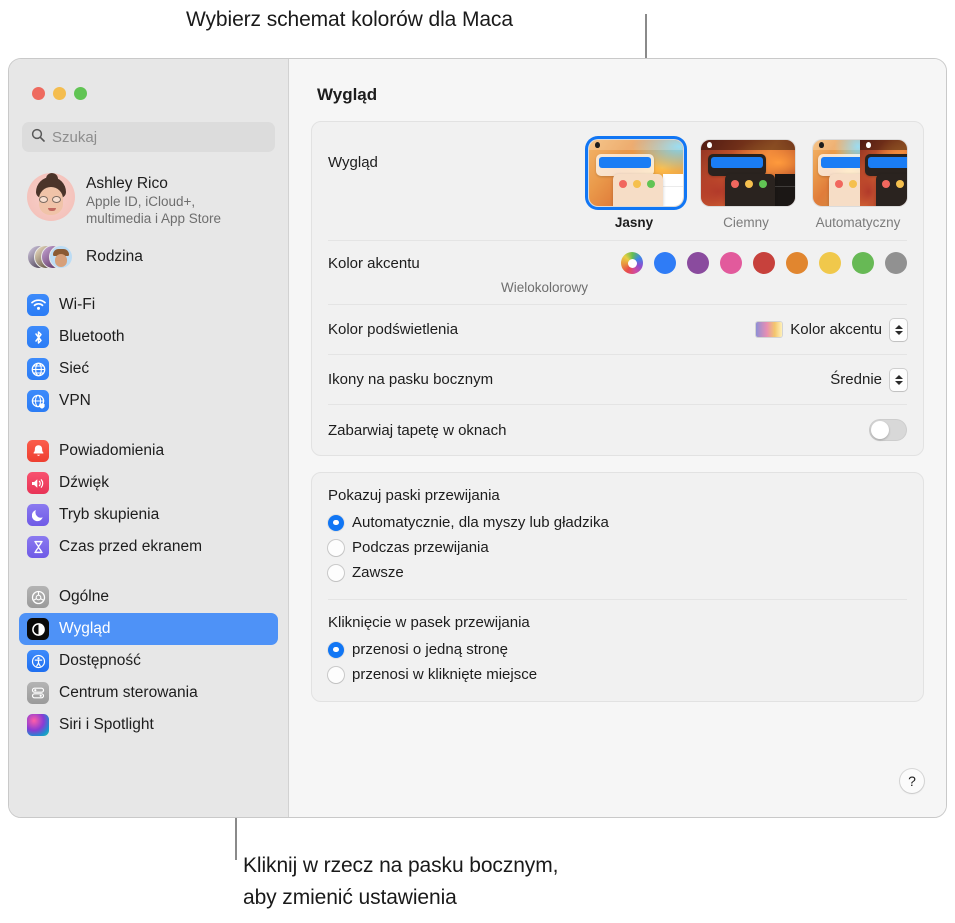 Image resolution: width=955 pixels, height=923 pixels. I want to click on appearance-label: Wygląd, so click(353, 162).